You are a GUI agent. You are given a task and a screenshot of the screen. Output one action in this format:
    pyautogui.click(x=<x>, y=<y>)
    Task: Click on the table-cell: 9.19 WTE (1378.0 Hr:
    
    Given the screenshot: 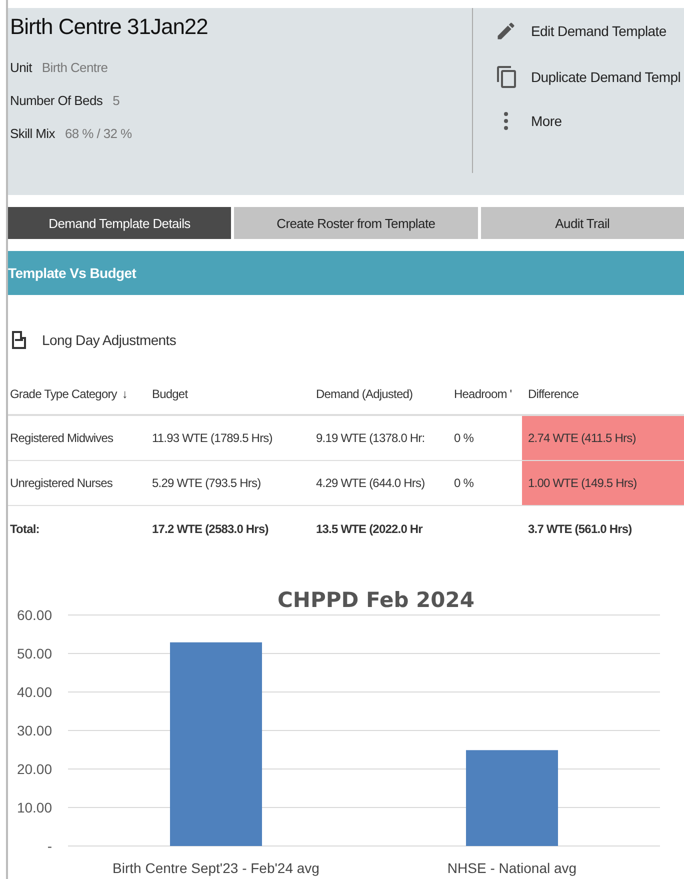 What is the action you would take?
    pyautogui.click(x=381, y=438)
    